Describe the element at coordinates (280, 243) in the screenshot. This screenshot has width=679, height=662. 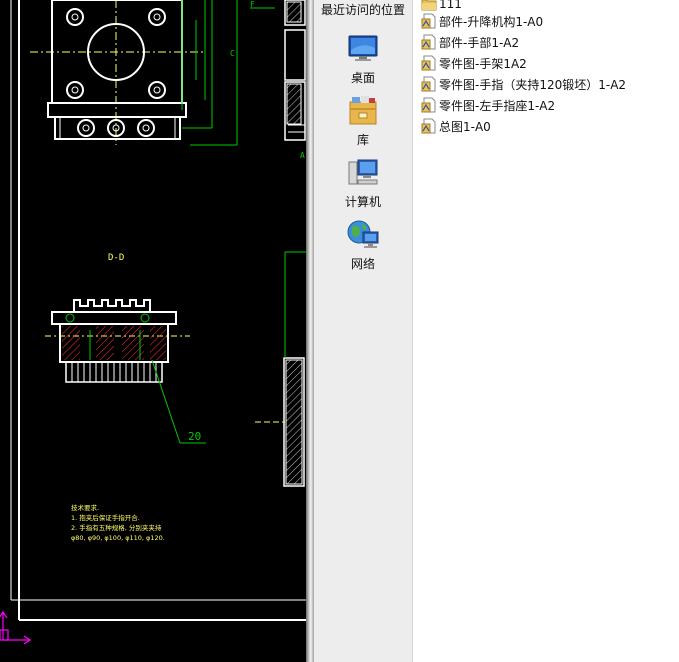
I see `side-view` at that location.